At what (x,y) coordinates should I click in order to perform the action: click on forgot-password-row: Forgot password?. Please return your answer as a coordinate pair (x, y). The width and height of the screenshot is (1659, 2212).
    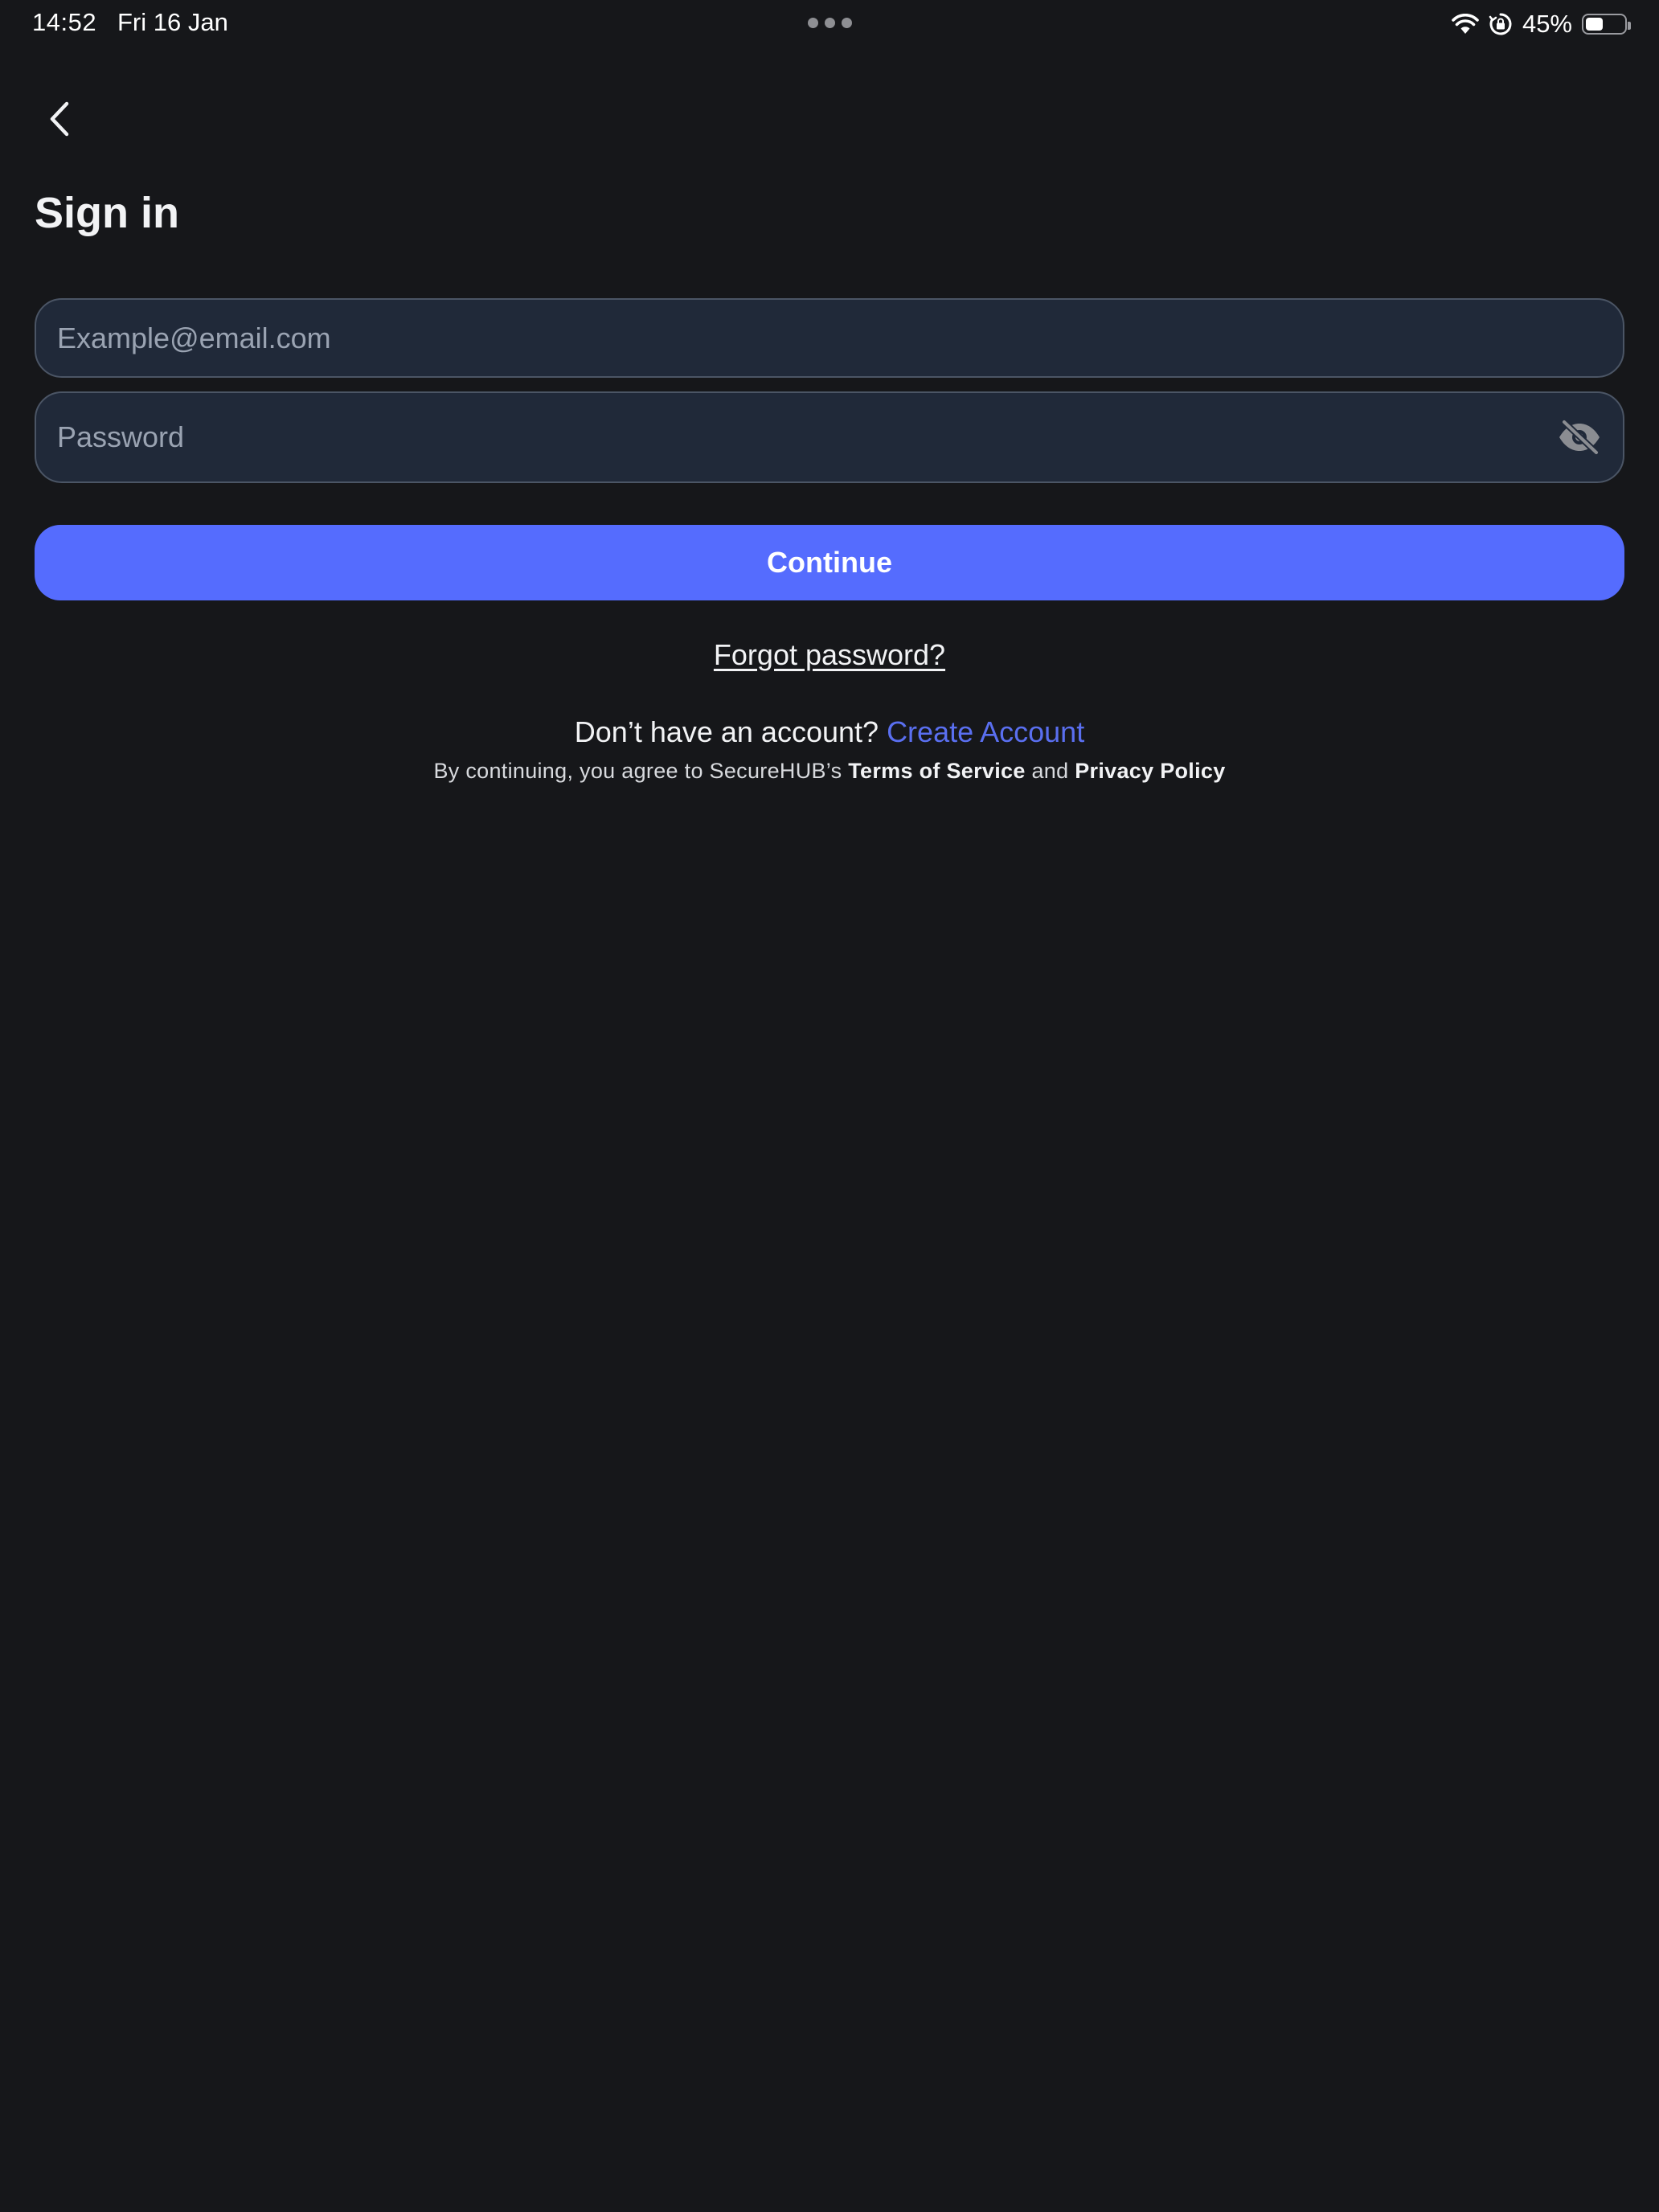
    Looking at the image, I should click on (829, 655).